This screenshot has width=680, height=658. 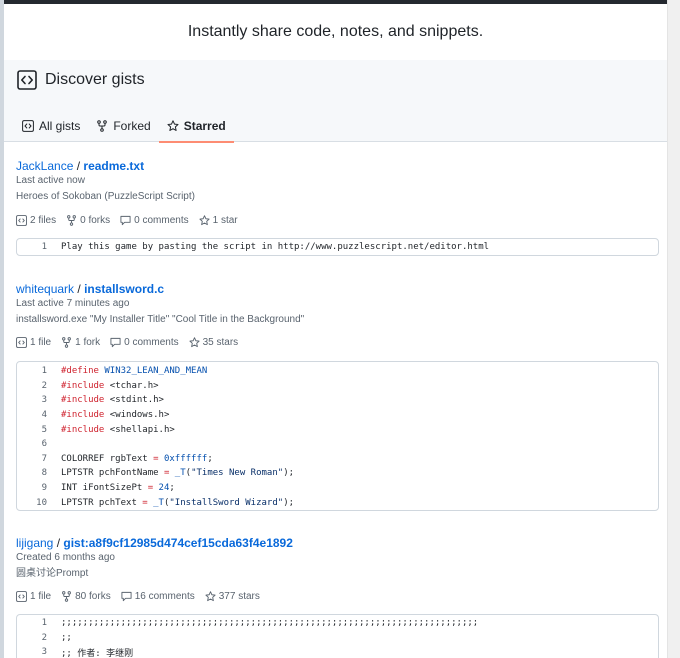 What do you see at coordinates (80, 371) in the screenshot?
I see `code-token: #define` at bounding box center [80, 371].